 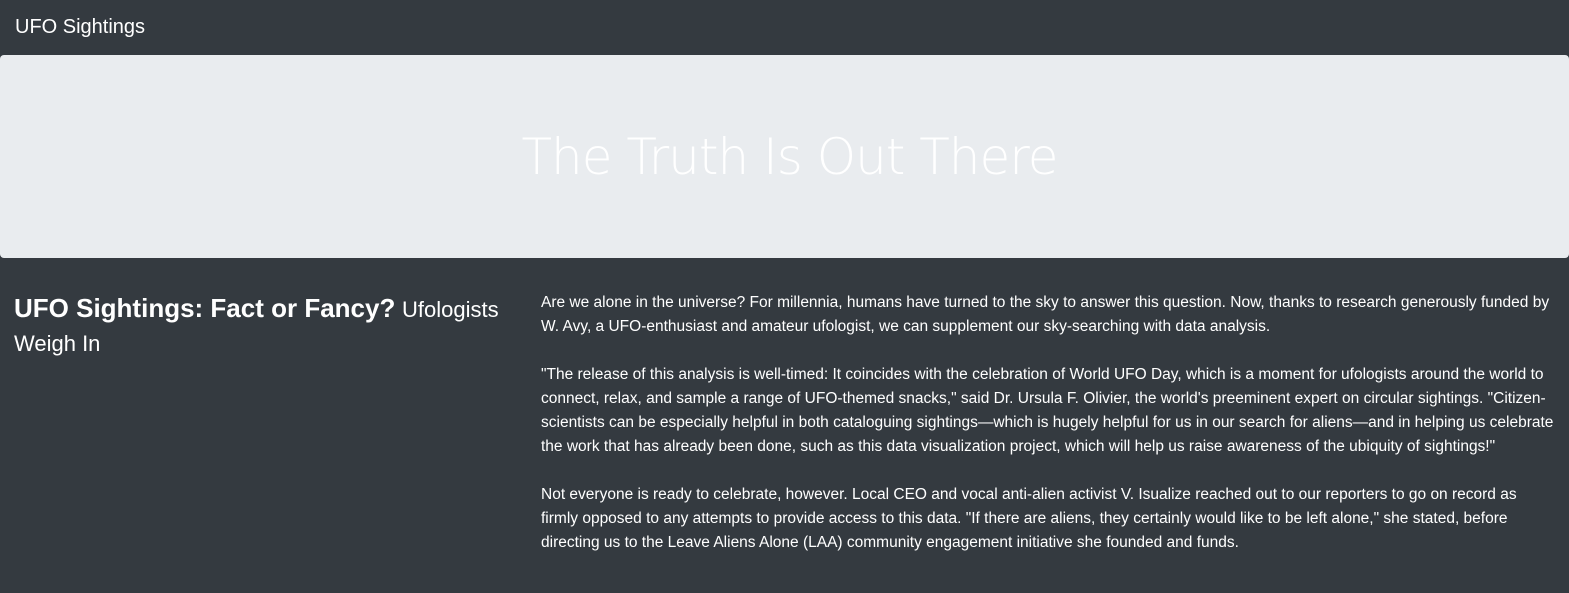 What do you see at coordinates (80, 27) in the screenshot?
I see `navbar-brand-link: UFO Sightings` at bounding box center [80, 27].